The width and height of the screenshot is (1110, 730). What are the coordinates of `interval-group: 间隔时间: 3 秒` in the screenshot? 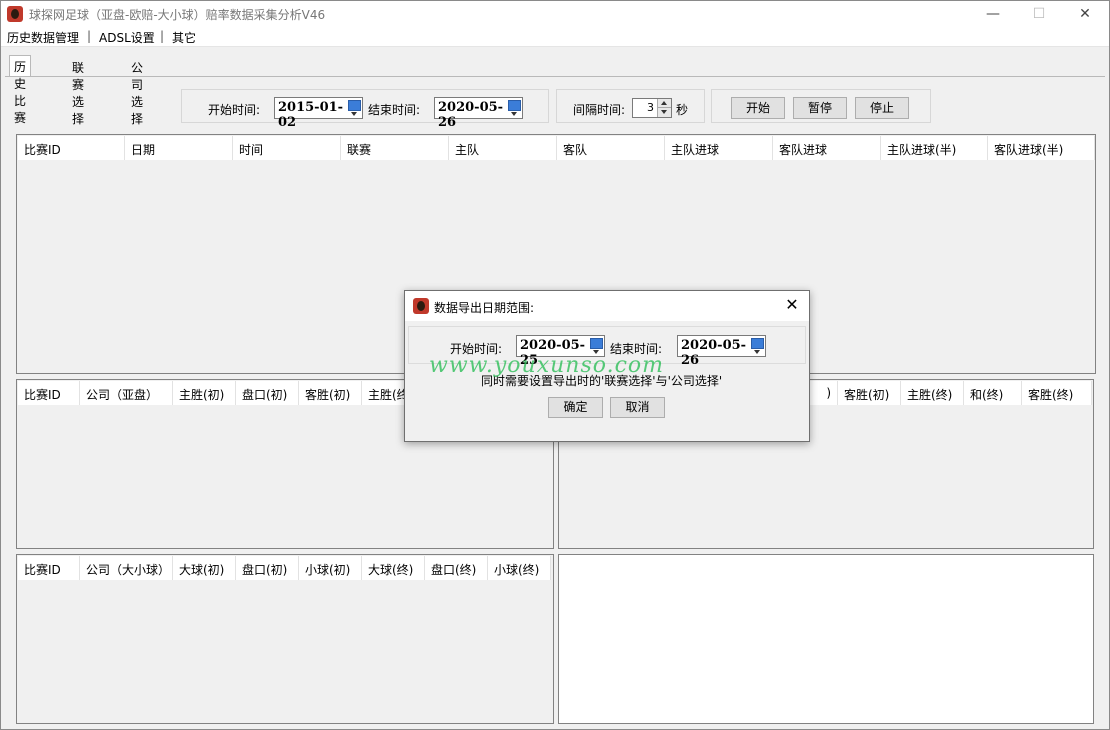 It's located at (630, 106).